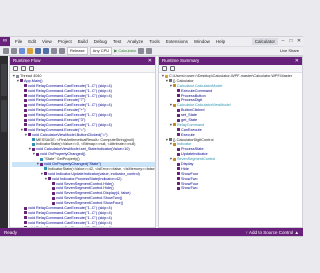  I want to click on redo-icon, so click(62, 51).